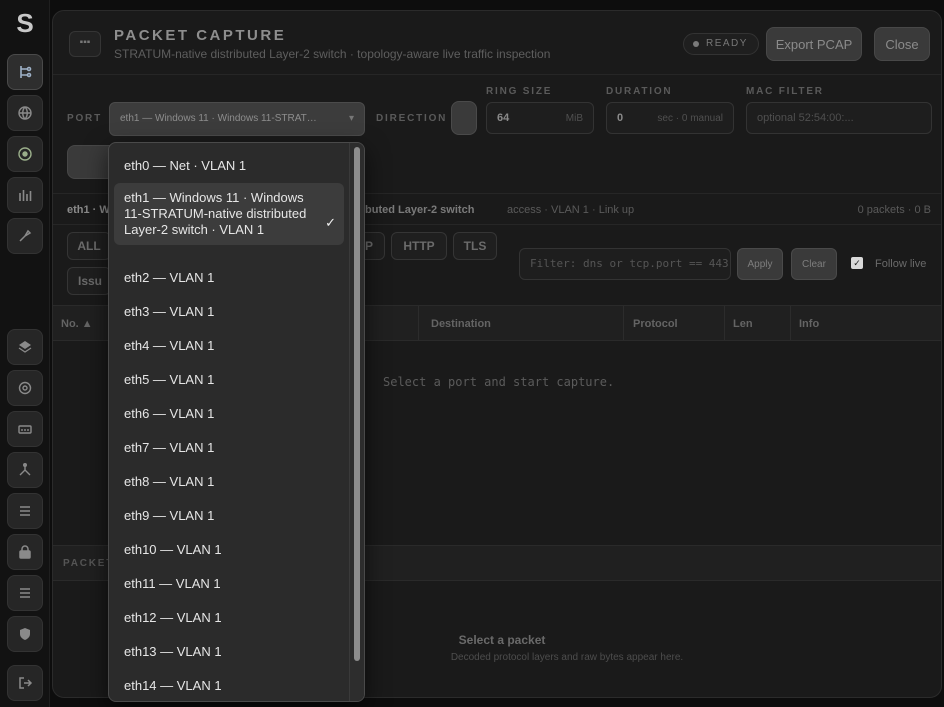 The height and width of the screenshot is (707, 944). Describe the element at coordinates (412, 118) in the screenshot. I see `direction-label: DIRECTION` at that location.